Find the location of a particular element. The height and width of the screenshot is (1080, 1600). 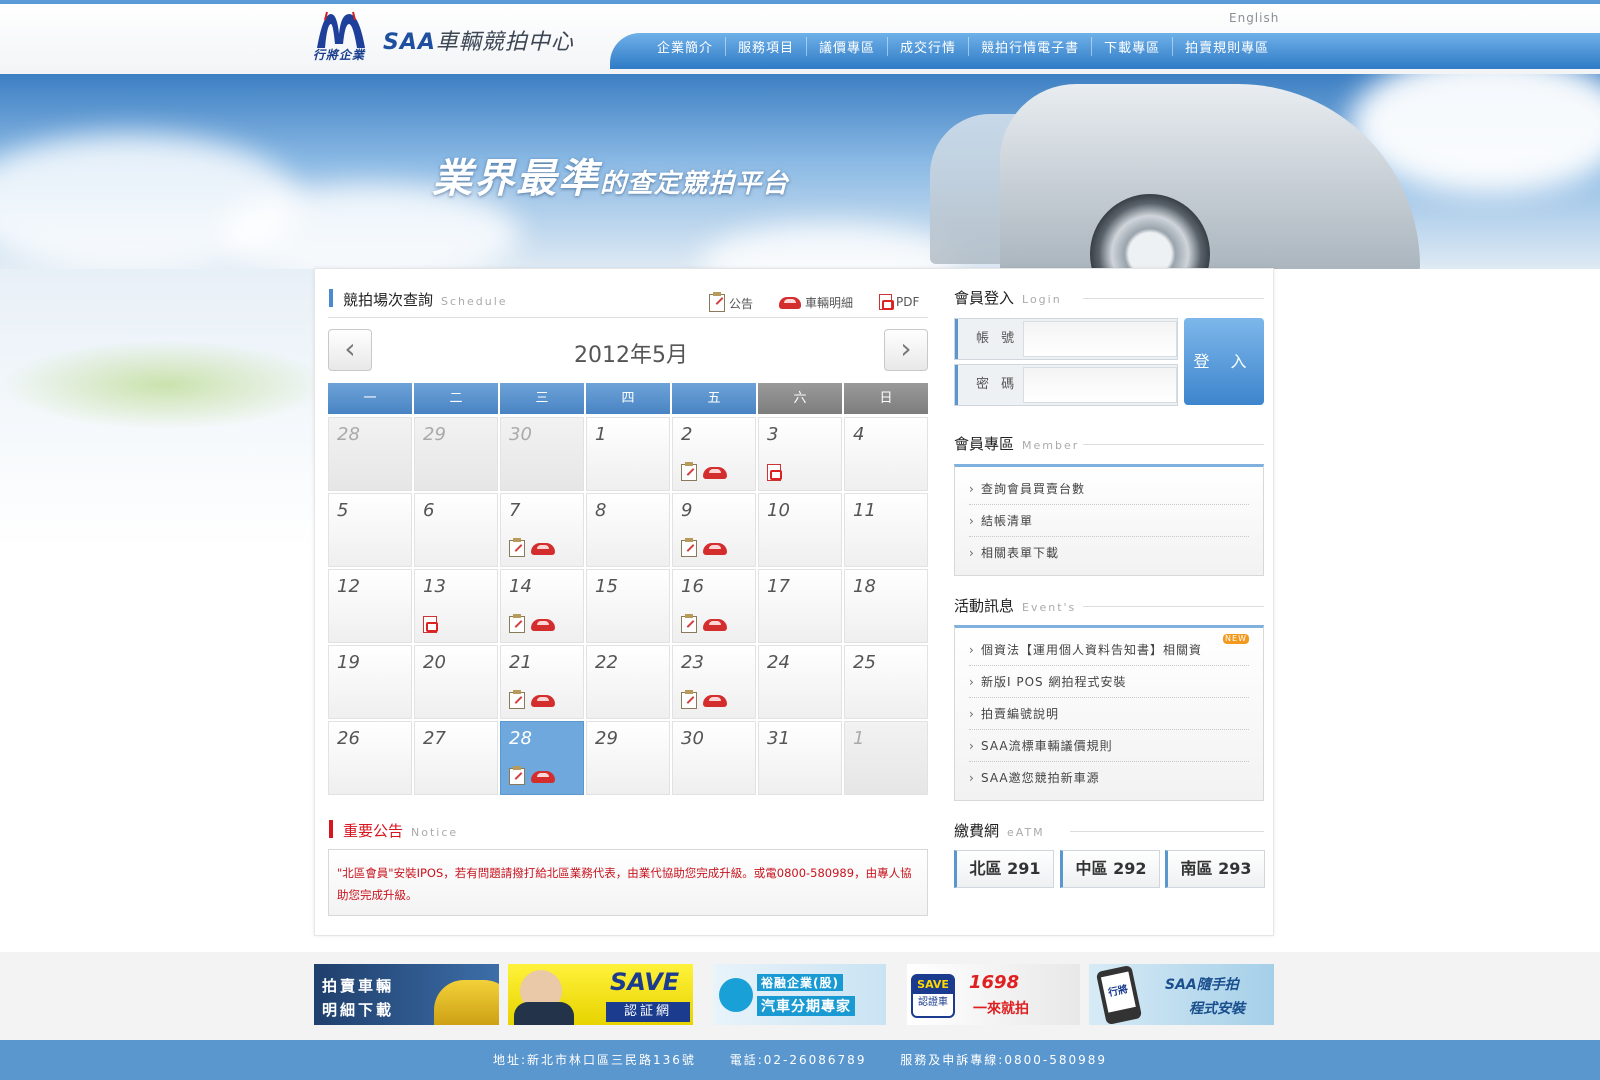

calendar-day: 12 is located at coordinates (370, 606).